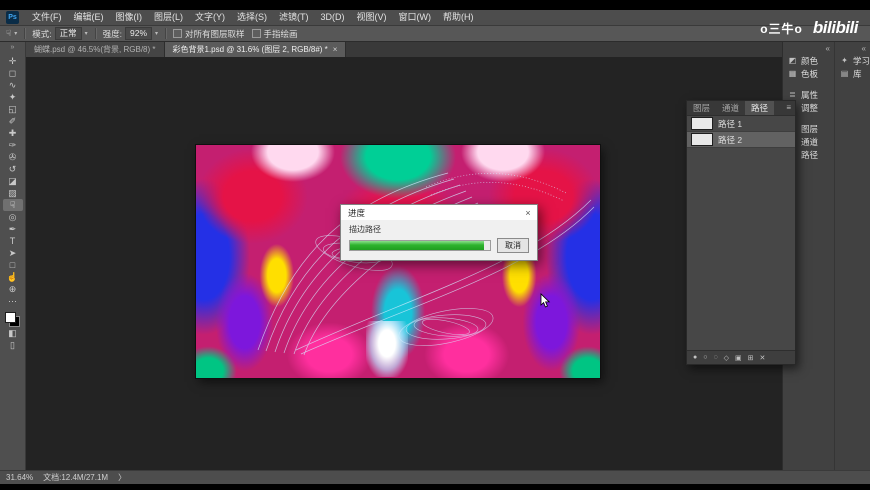  What do you see at coordinates (13, 333) in the screenshot?
I see `quick-mask-button: ◧` at bounding box center [13, 333].